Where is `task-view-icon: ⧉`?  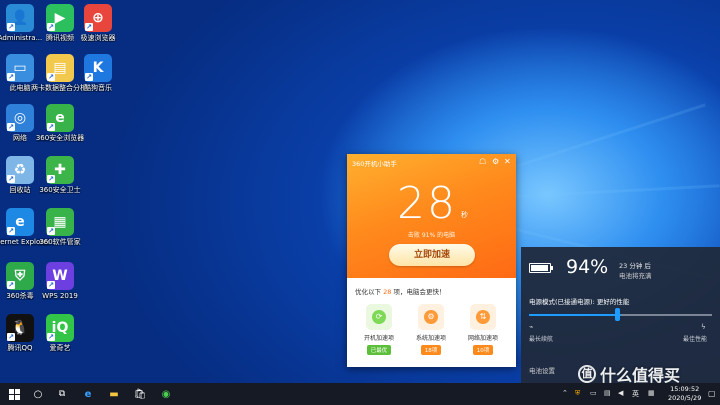
task-view-icon: ⧉ is located at coordinates (62, 394).